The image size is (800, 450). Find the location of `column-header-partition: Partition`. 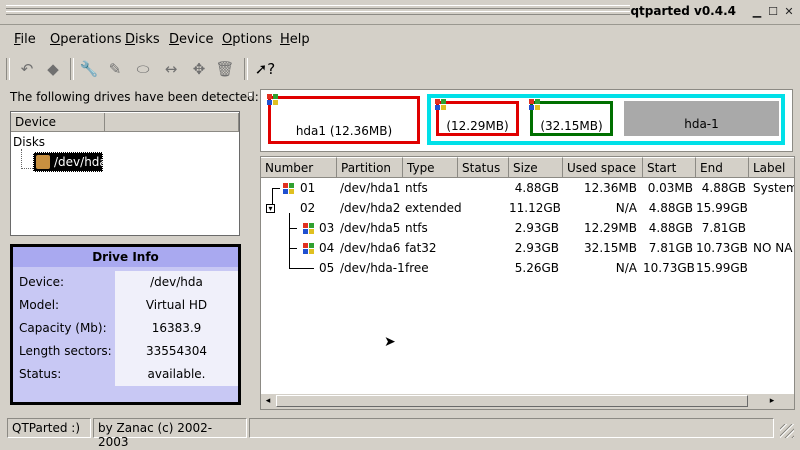

column-header-partition: Partition is located at coordinates (370, 167).